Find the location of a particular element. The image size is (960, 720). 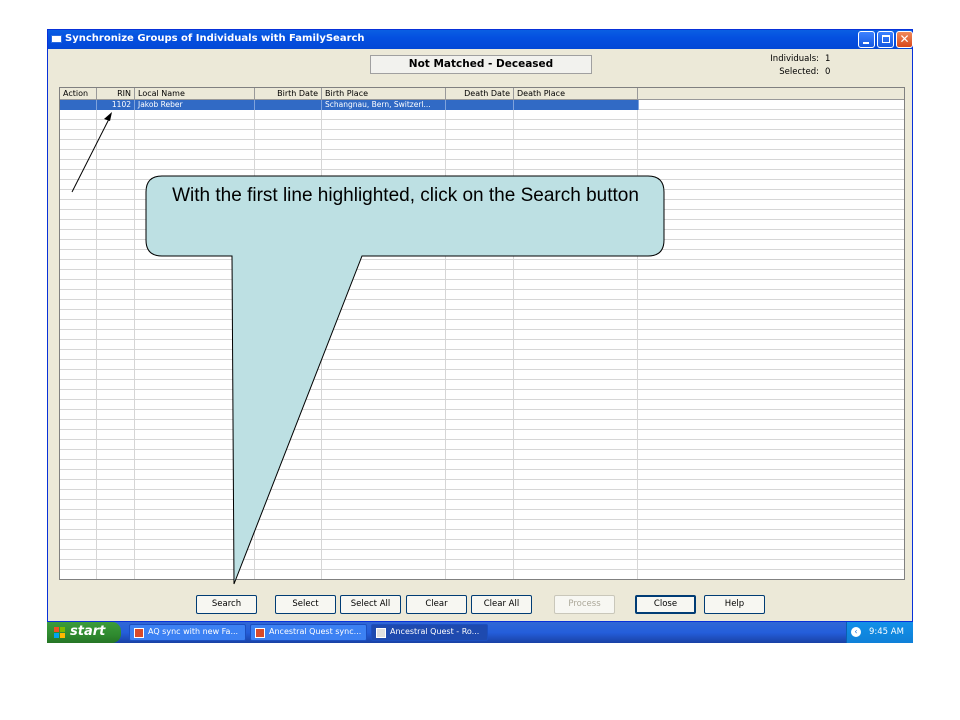

pointer-arrow-head is located at coordinates (108, 116).